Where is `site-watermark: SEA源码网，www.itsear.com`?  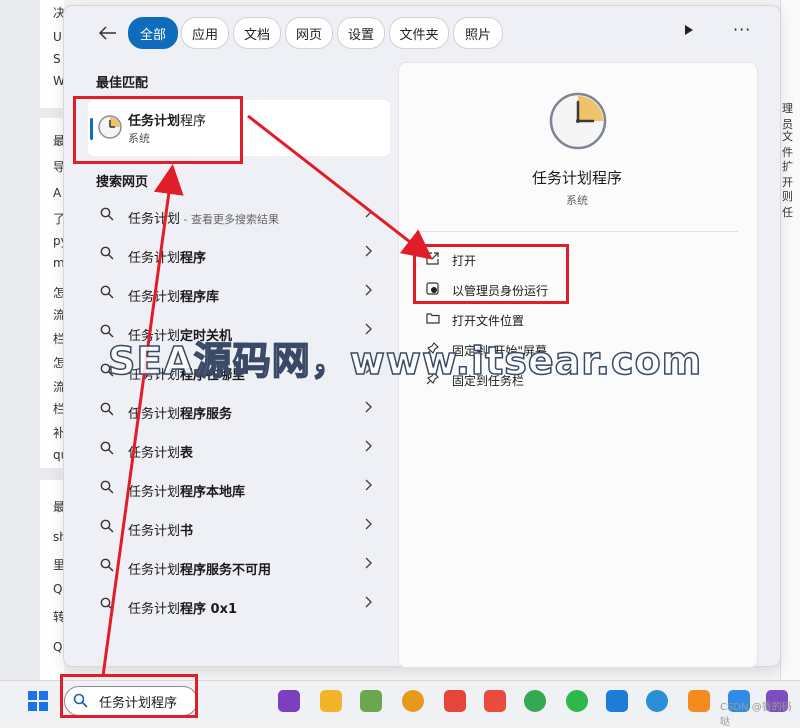 site-watermark: SEA源码网，www.itsear.com is located at coordinates (405, 361).